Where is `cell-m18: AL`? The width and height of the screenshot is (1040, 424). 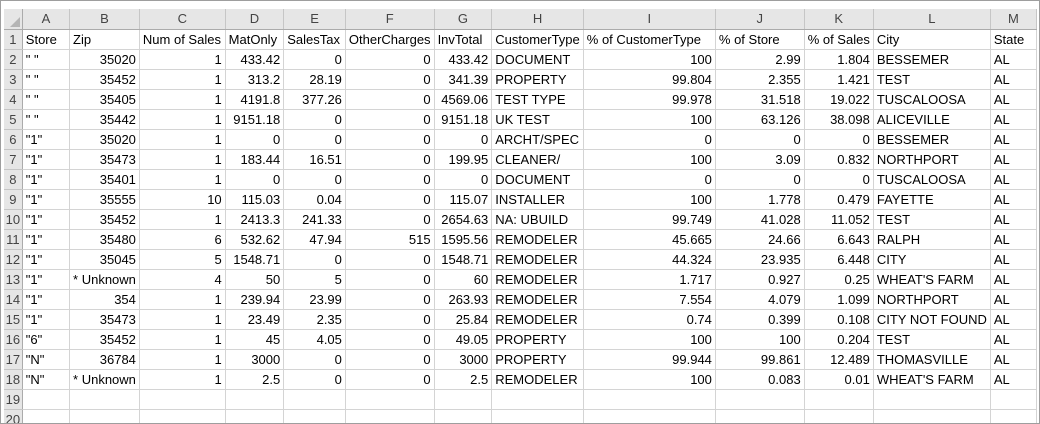 cell-m18: AL is located at coordinates (1013, 379).